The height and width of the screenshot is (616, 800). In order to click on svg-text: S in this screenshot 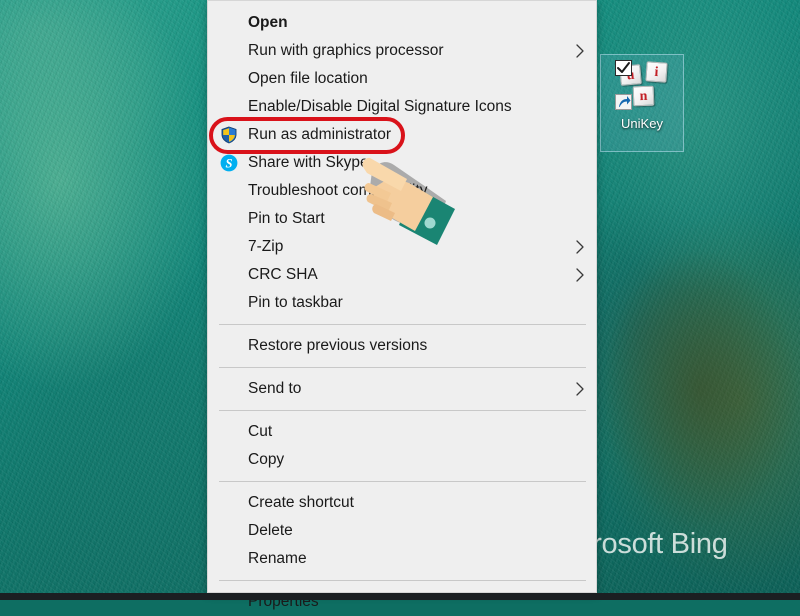, I will do `click(229, 163)`.